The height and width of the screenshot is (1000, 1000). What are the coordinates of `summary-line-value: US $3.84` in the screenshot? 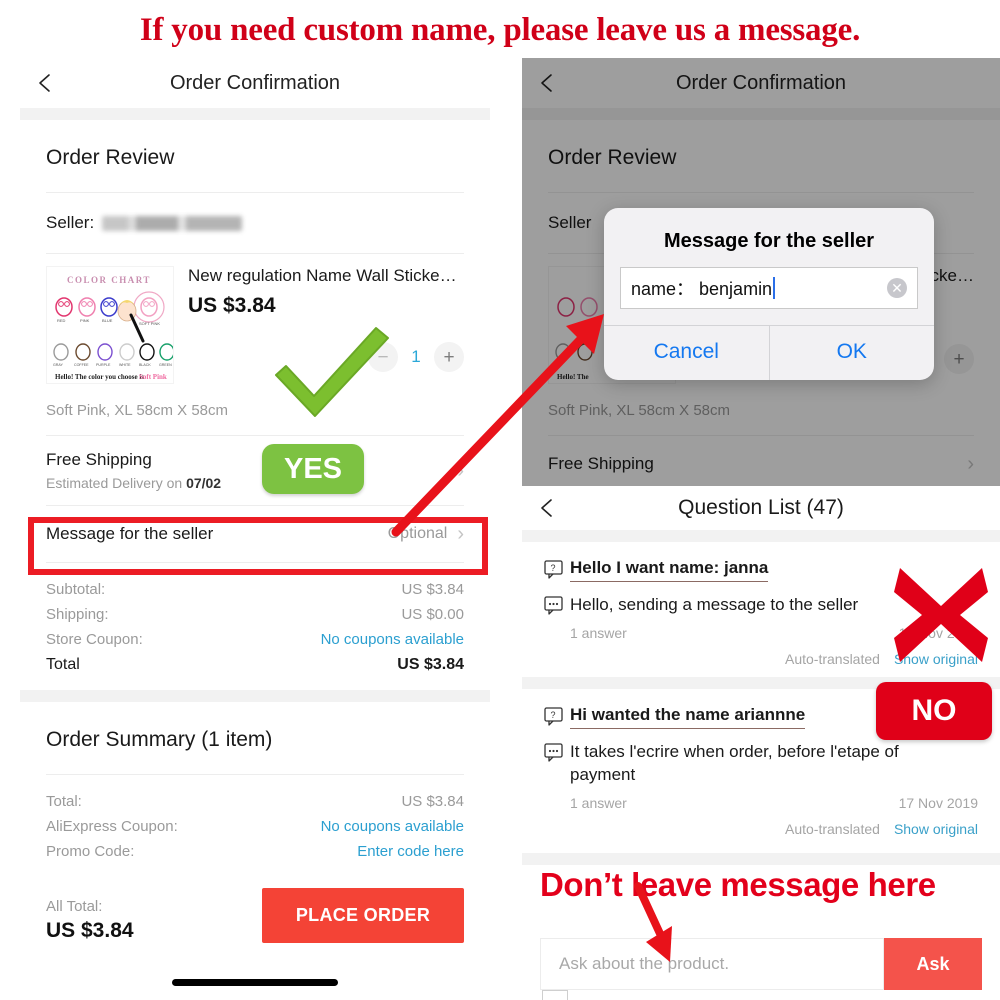 It's located at (432, 801).